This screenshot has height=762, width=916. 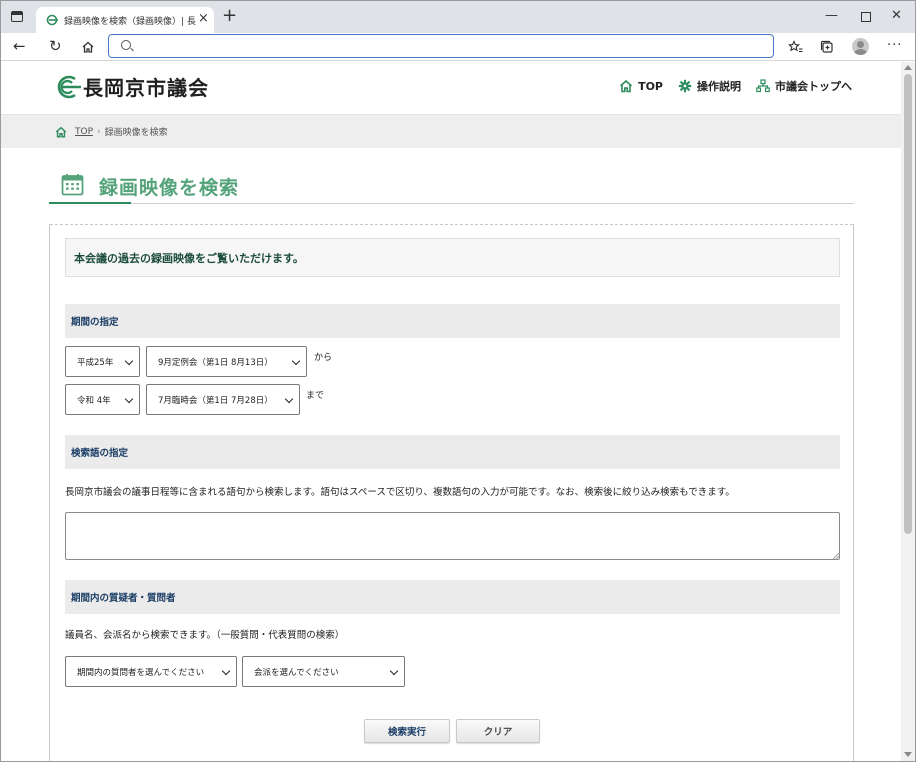 I want to click on browser-toolbar: ← ↻ ···, so click(x=458, y=47).